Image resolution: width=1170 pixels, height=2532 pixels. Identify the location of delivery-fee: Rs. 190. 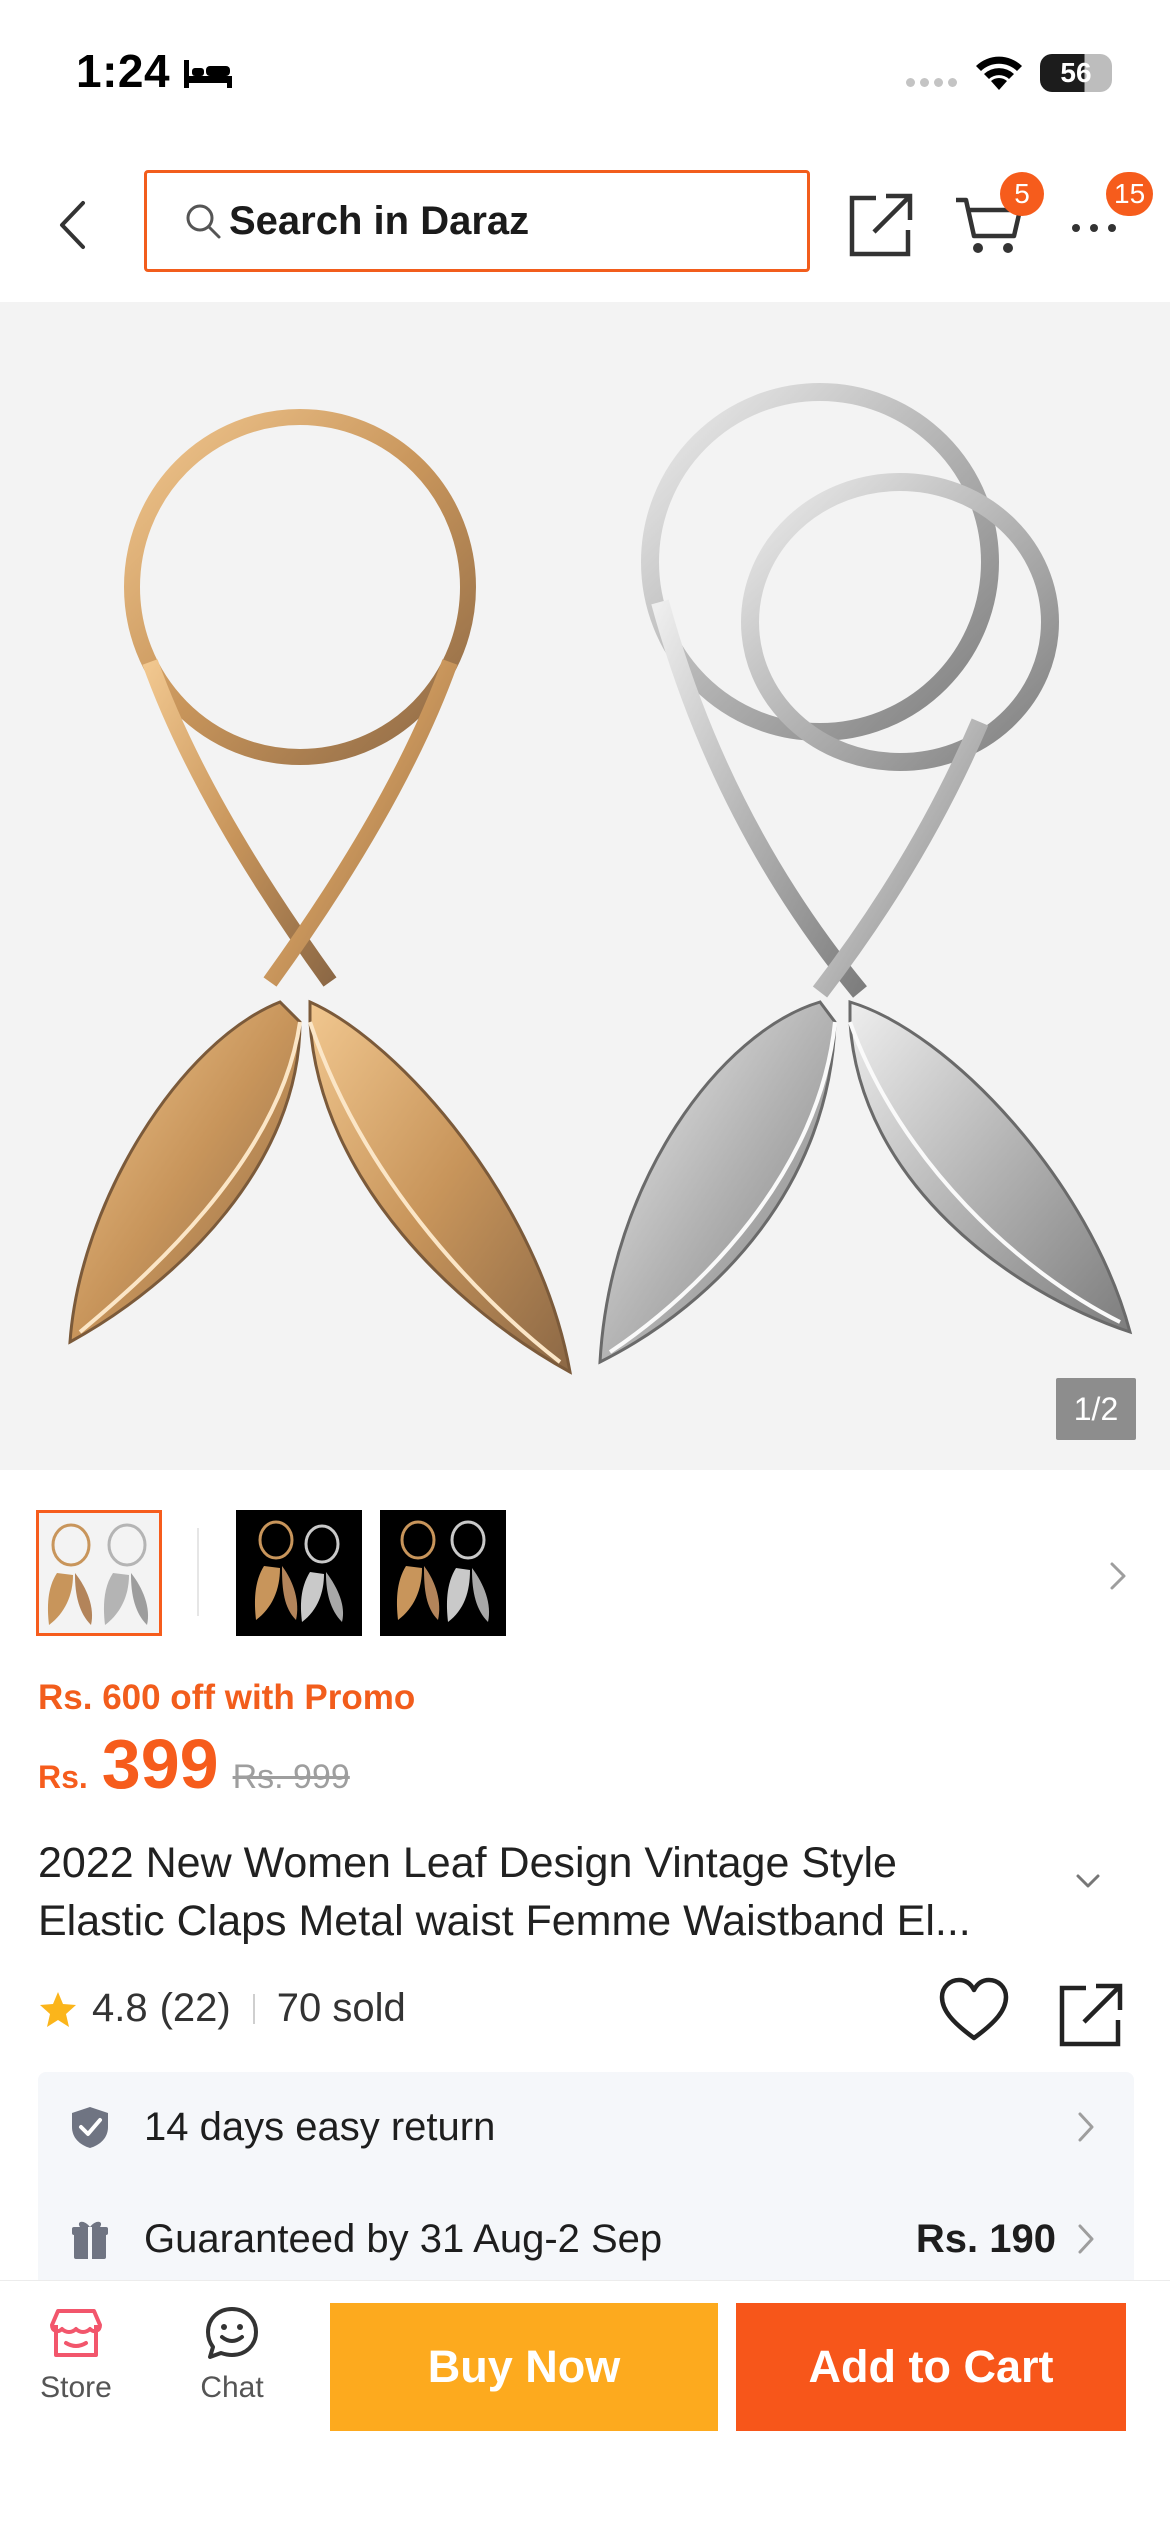
(985, 2238).